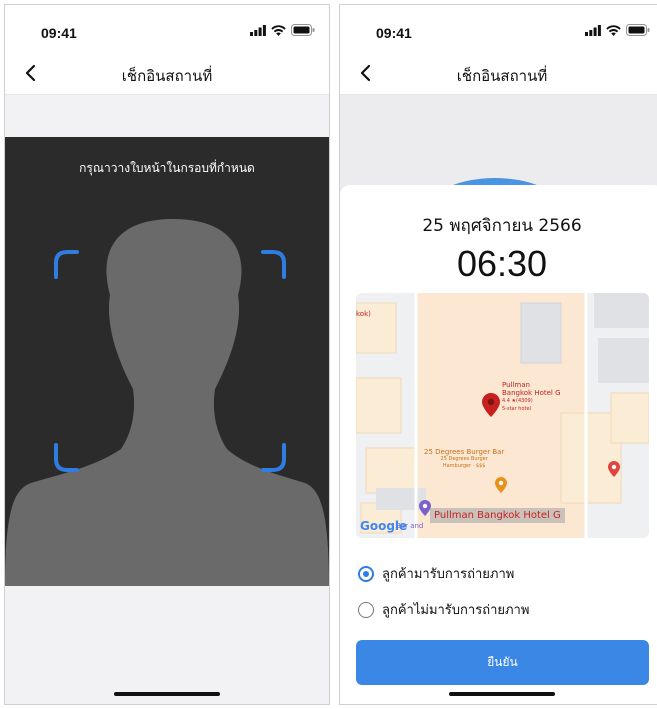 The width and height of the screenshot is (657, 709). What do you see at coordinates (66, 264) in the screenshot?
I see `frame-corner-top-left-icon` at bounding box center [66, 264].